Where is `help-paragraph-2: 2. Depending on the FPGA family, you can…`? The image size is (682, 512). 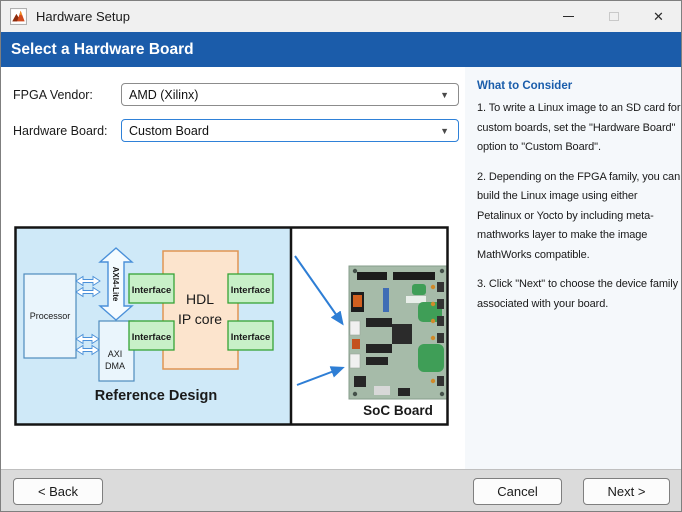 help-paragraph-2: 2. Depending on the FPGA family, you can… is located at coordinates (579, 215).